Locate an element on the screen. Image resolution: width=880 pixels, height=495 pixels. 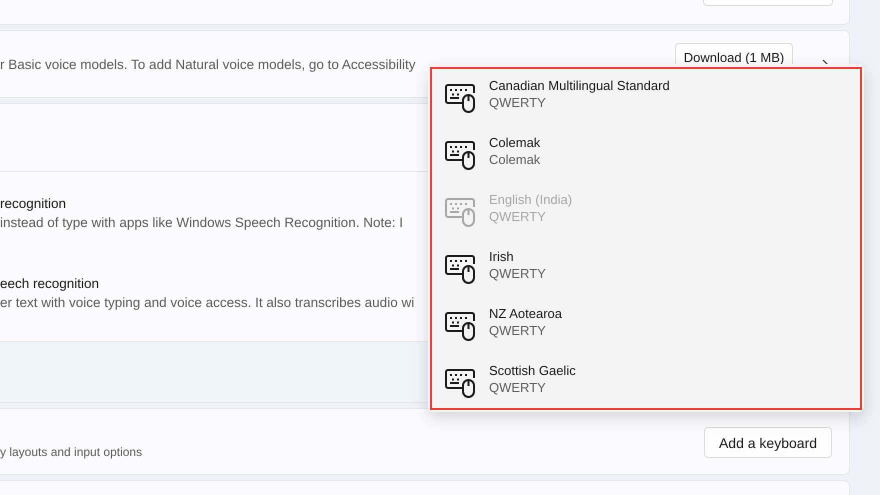
voice-description: r Basic voice models. To add Natural voice models, go to Accessibility is located at coordinates (208, 64).